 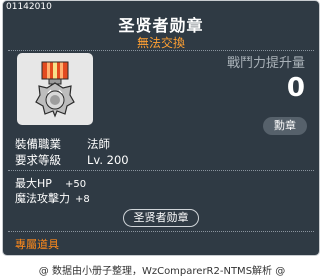 I want to click on requirement-label: 要求等級, so click(x=38, y=160).